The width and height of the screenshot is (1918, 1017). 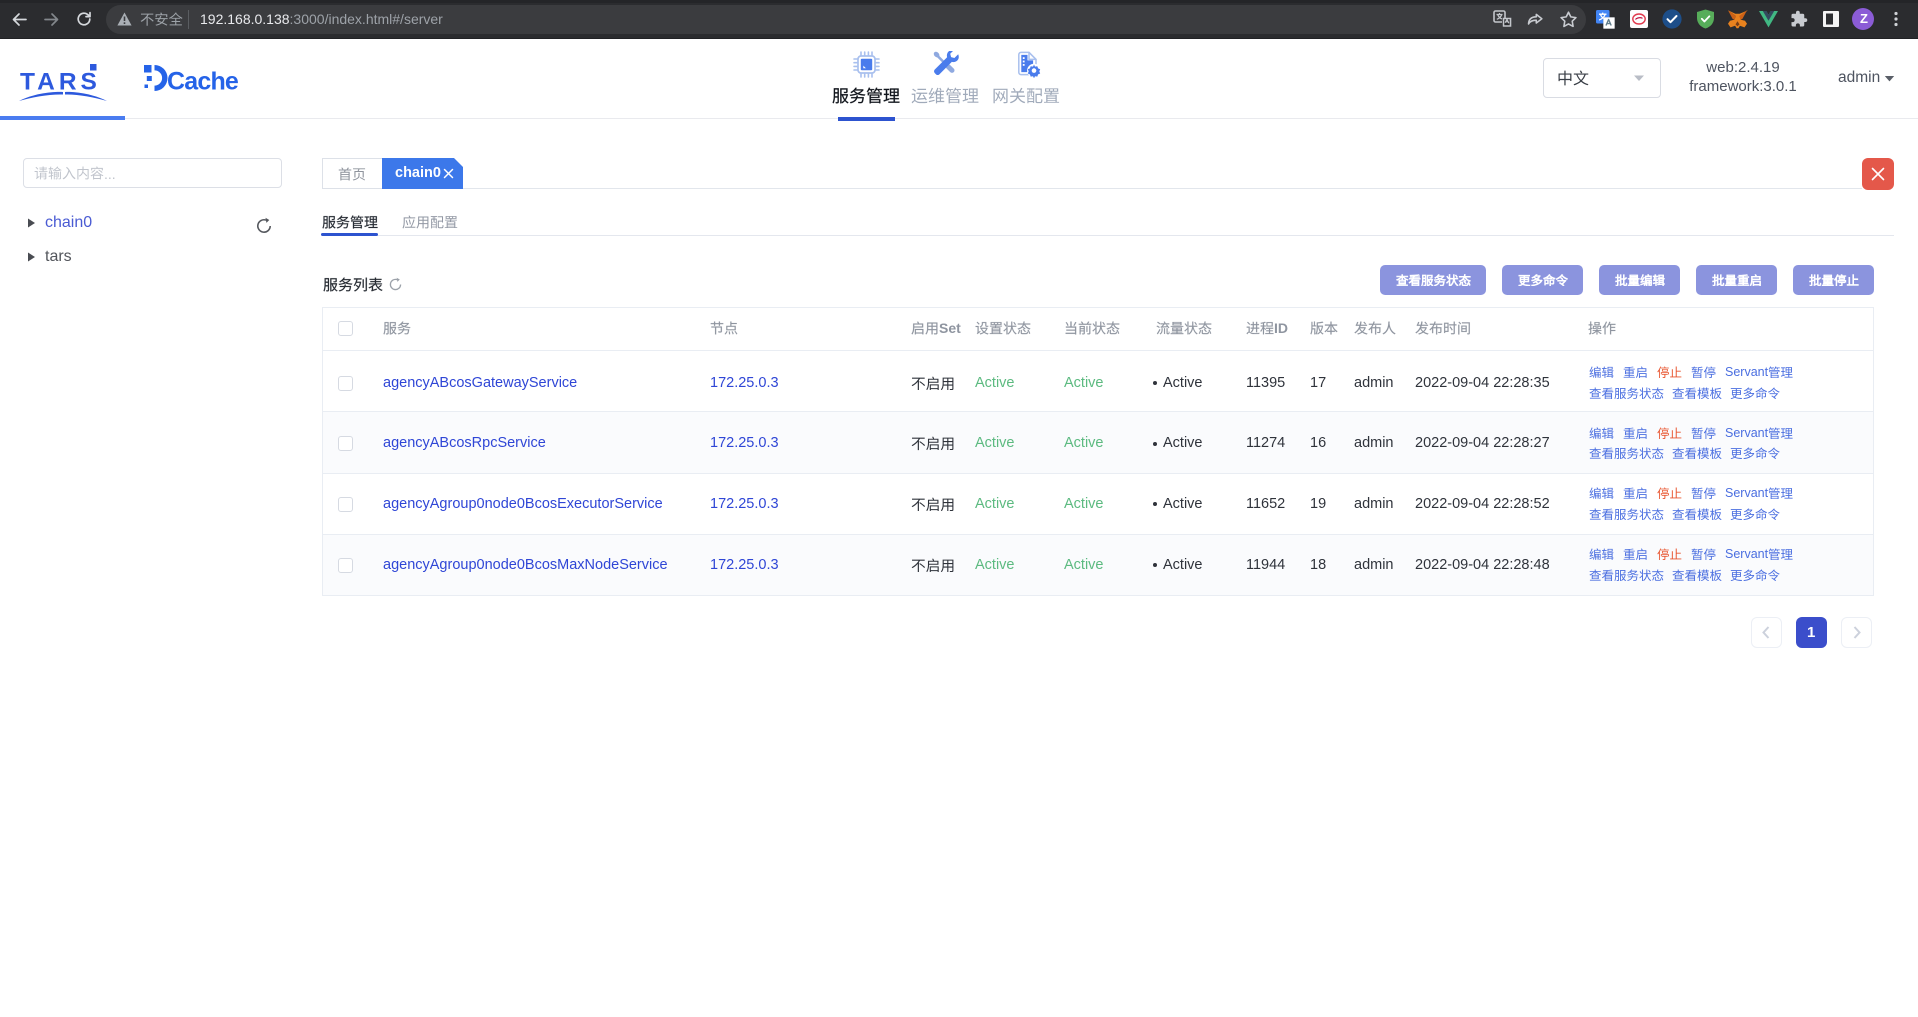 What do you see at coordinates (60, 82) in the screenshot?
I see `svg-text: TARS` at bounding box center [60, 82].